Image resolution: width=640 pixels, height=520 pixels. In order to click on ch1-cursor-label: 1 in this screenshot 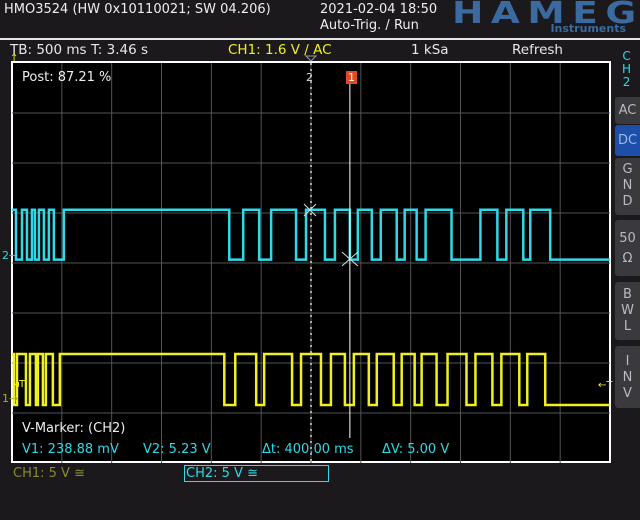, I will do `click(351, 77)`.